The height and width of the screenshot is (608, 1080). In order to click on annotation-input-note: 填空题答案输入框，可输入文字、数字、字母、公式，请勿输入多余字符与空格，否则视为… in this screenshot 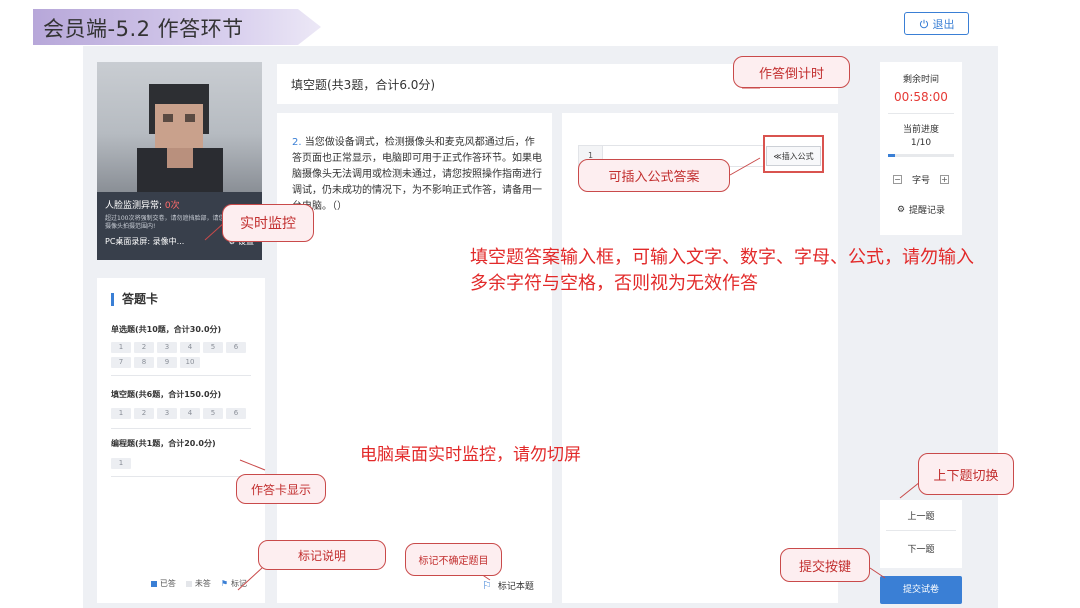, I will do `click(722, 270)`.